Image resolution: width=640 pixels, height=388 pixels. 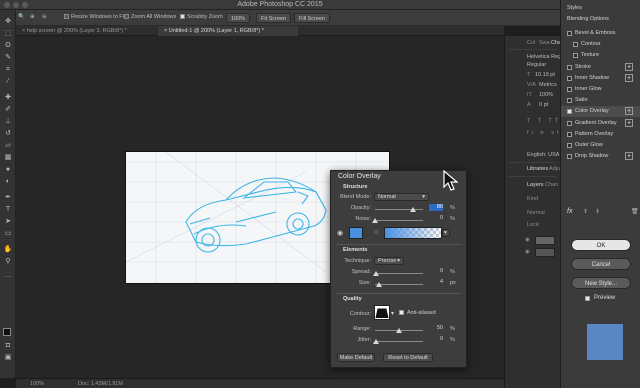 What do you see at coordinates (543, 155) in the screenshot?
I see `language-select: English: USA` at bounding box center [543, 155].